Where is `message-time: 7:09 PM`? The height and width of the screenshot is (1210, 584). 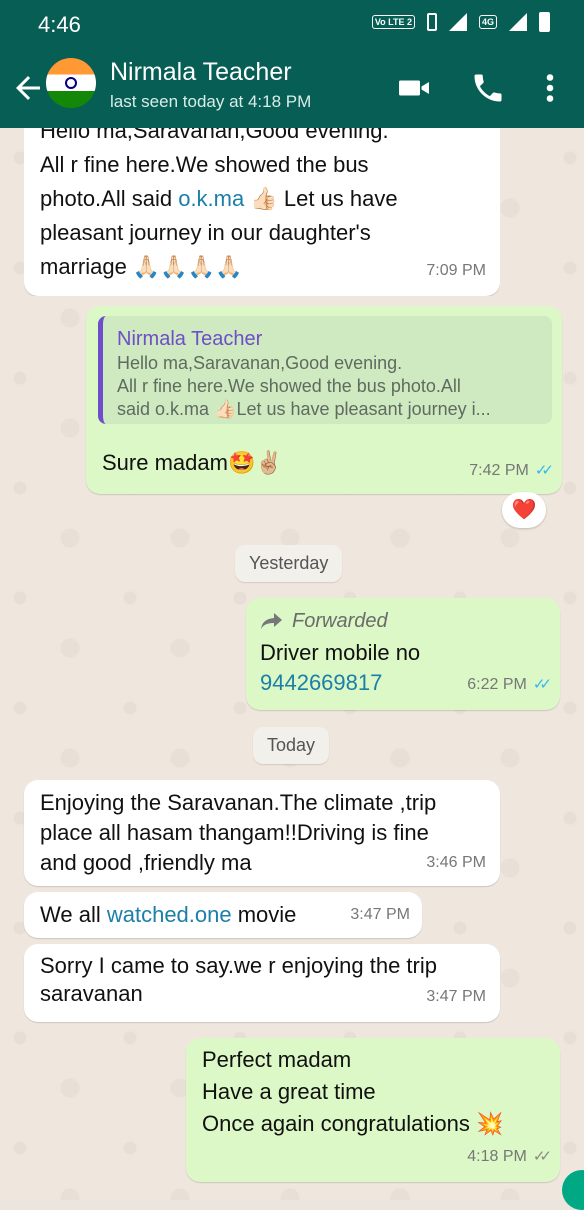
message-time: 7:09 PM is located at coordinates (456, 270).